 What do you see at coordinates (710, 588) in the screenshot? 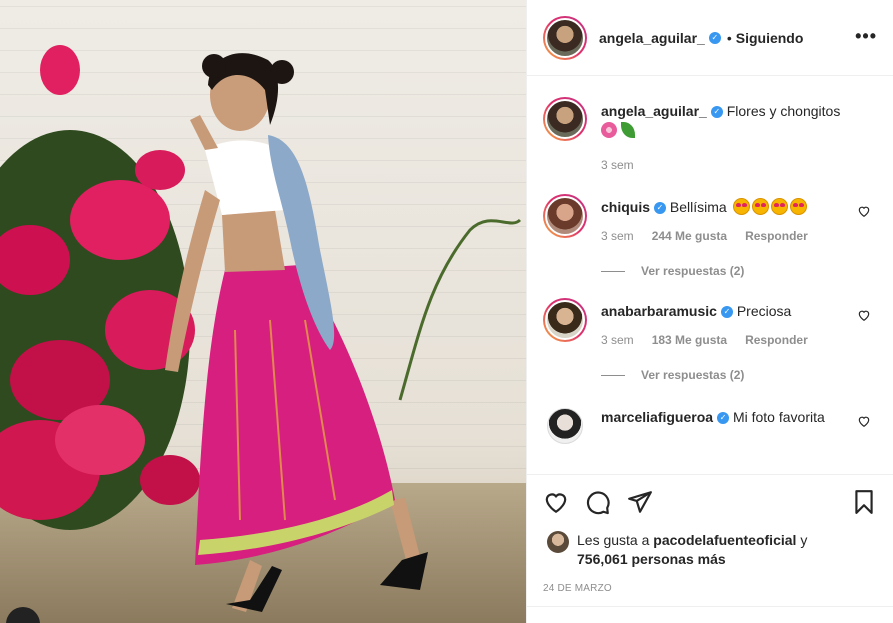
I see `post-date: 24 DE MARZO` at bounding box center [710, 588].